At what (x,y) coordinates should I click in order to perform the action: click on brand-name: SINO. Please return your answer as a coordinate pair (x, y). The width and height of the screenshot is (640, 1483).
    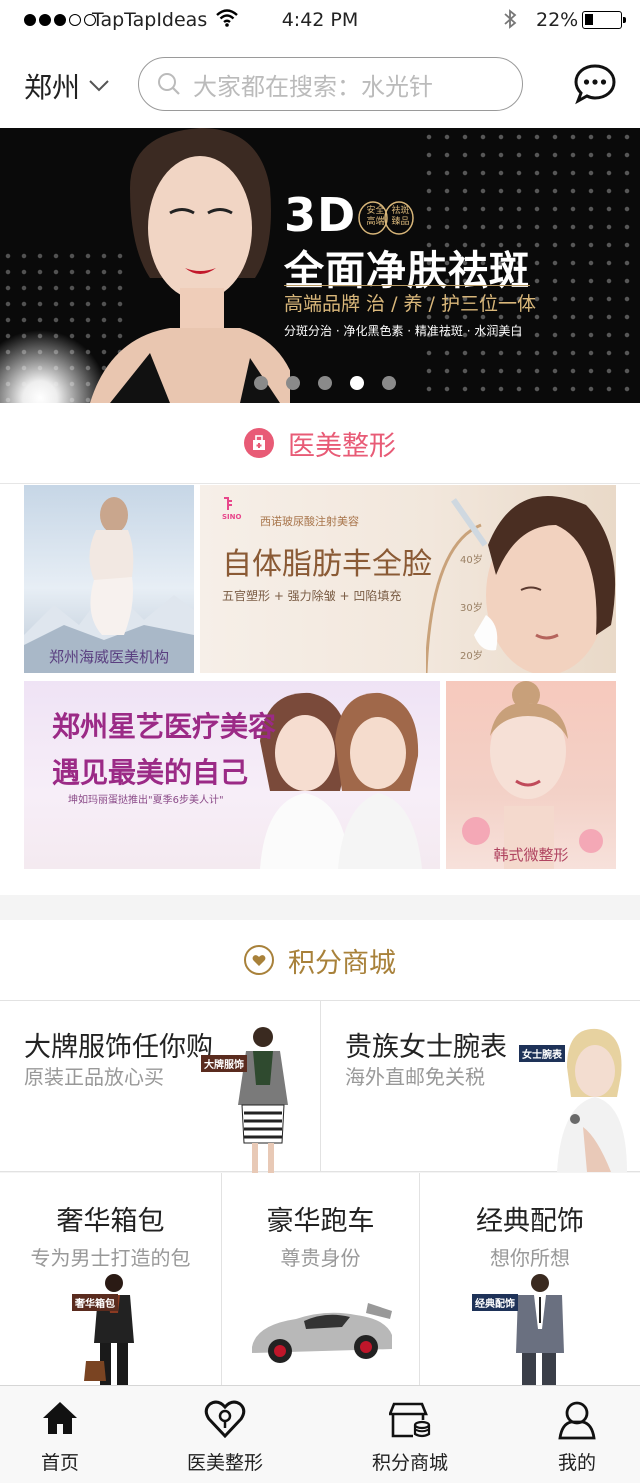
    Looking at the image, I should click on (232, 517).